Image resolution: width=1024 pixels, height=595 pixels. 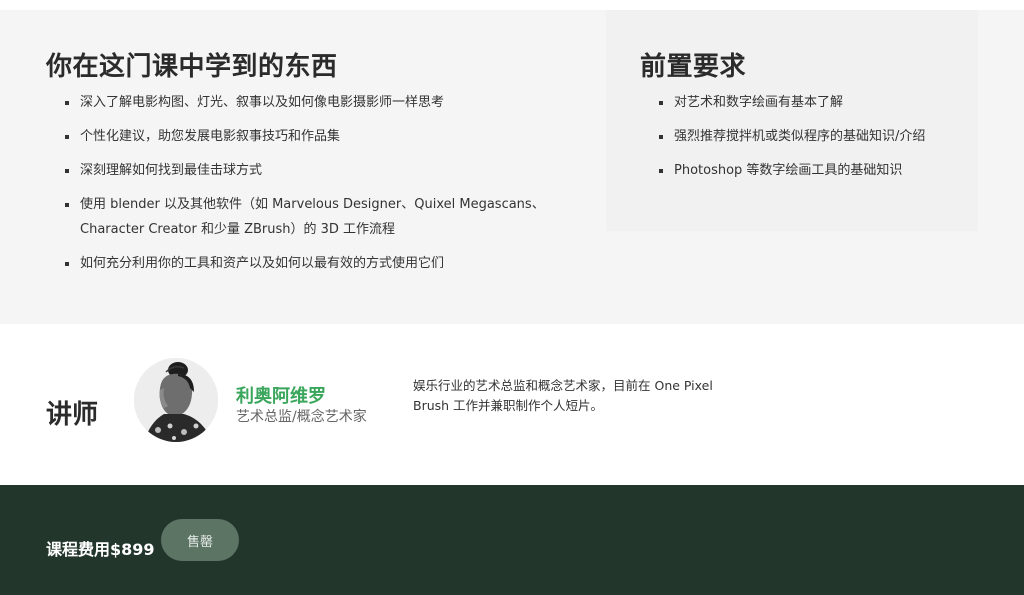 What do you see at coordinates (326, 136) in the screenshot?
I see `learn-item: 个性化建议，助您发展电影叙事技巧和作品集` at bounding box center [326, 136].